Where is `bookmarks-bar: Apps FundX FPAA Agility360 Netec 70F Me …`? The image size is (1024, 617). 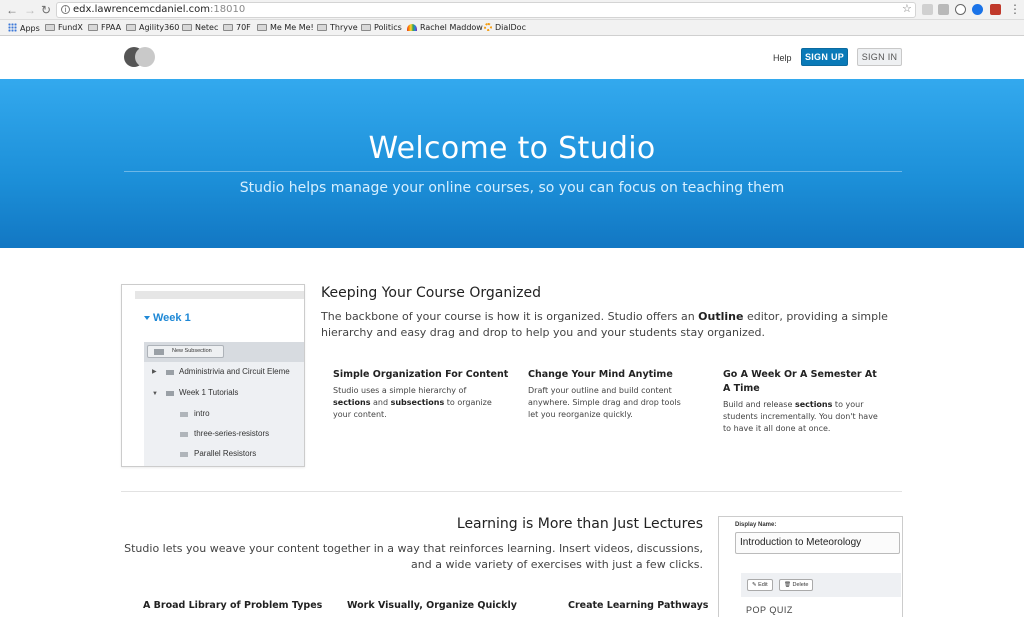
bookmarks-bar: Apps FundX FPAA Agility360 Netec 70F Me … is located at coordinates (512, 28).